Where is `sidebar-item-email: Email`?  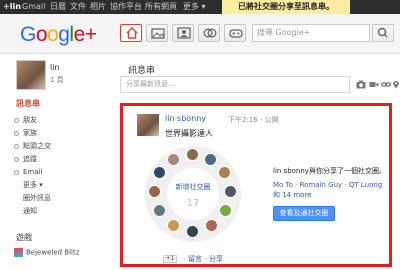
sidebar-item-email: Email is located at coordinates (28, 172).